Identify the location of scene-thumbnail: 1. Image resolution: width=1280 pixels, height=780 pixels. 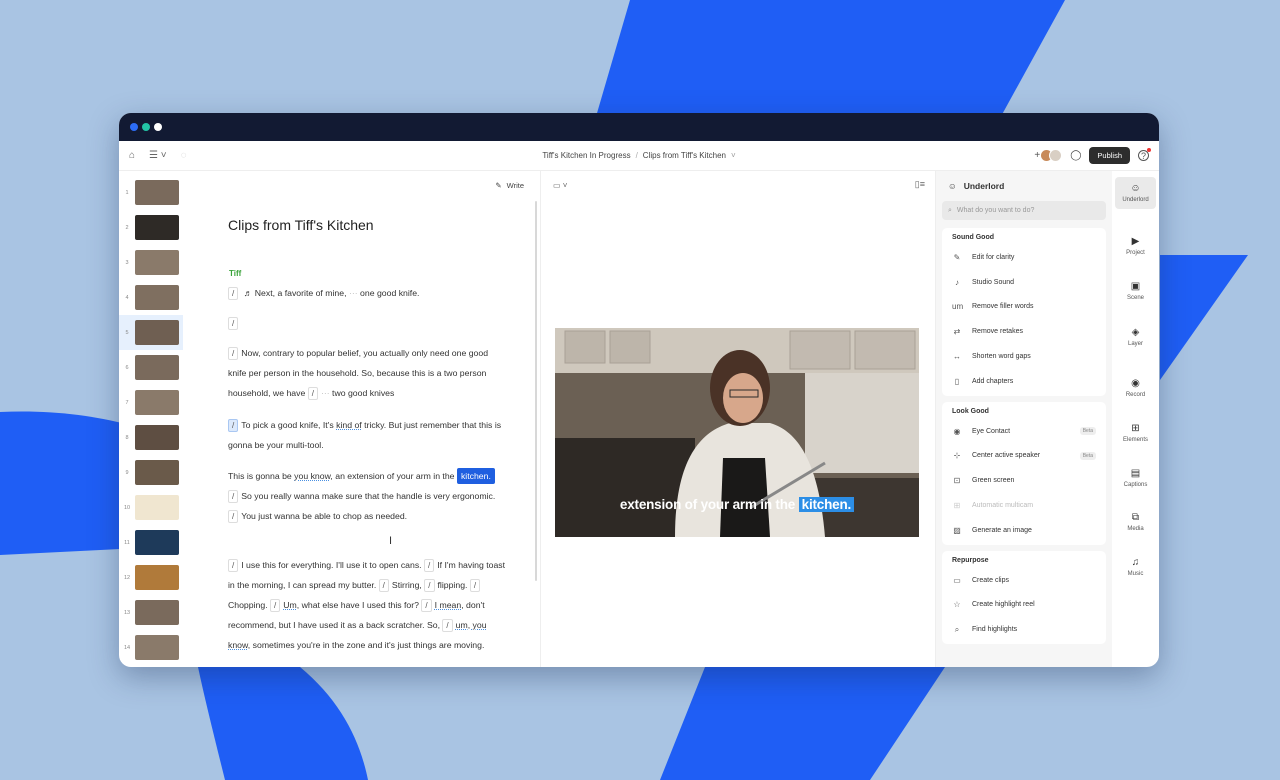
(151, 192).